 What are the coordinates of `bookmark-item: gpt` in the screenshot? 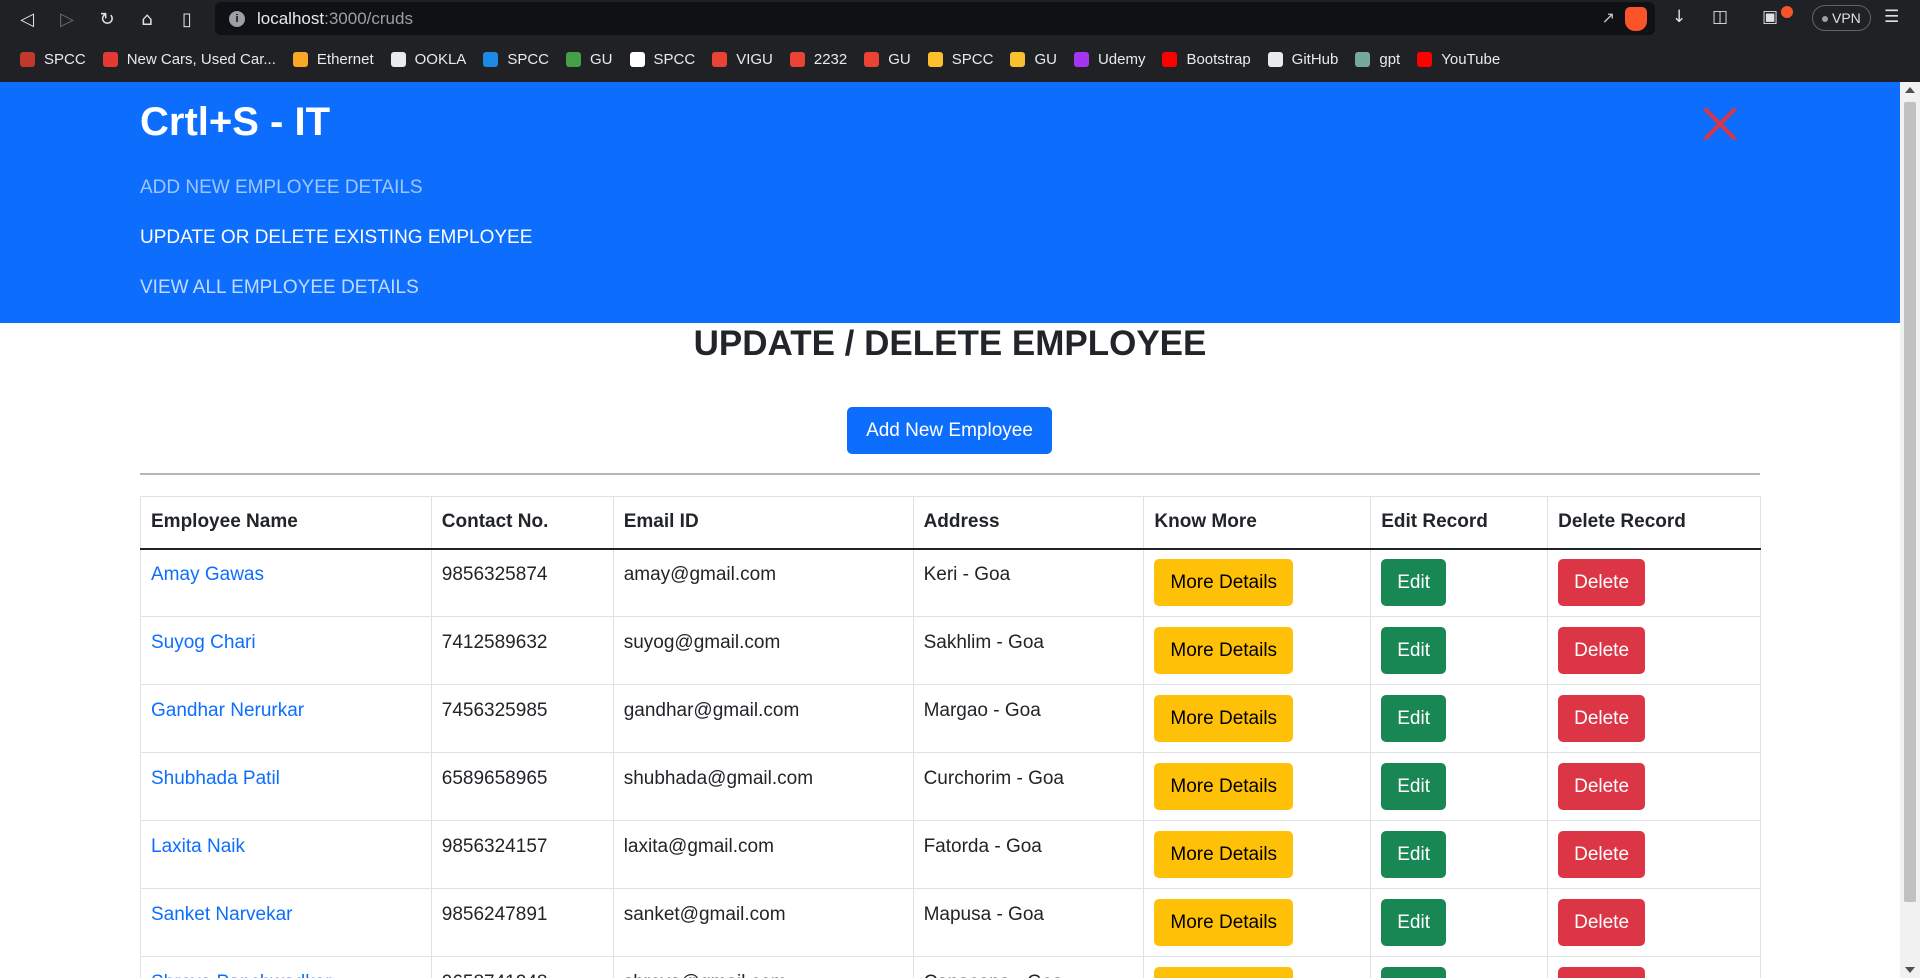 It's located at (1377, 59).